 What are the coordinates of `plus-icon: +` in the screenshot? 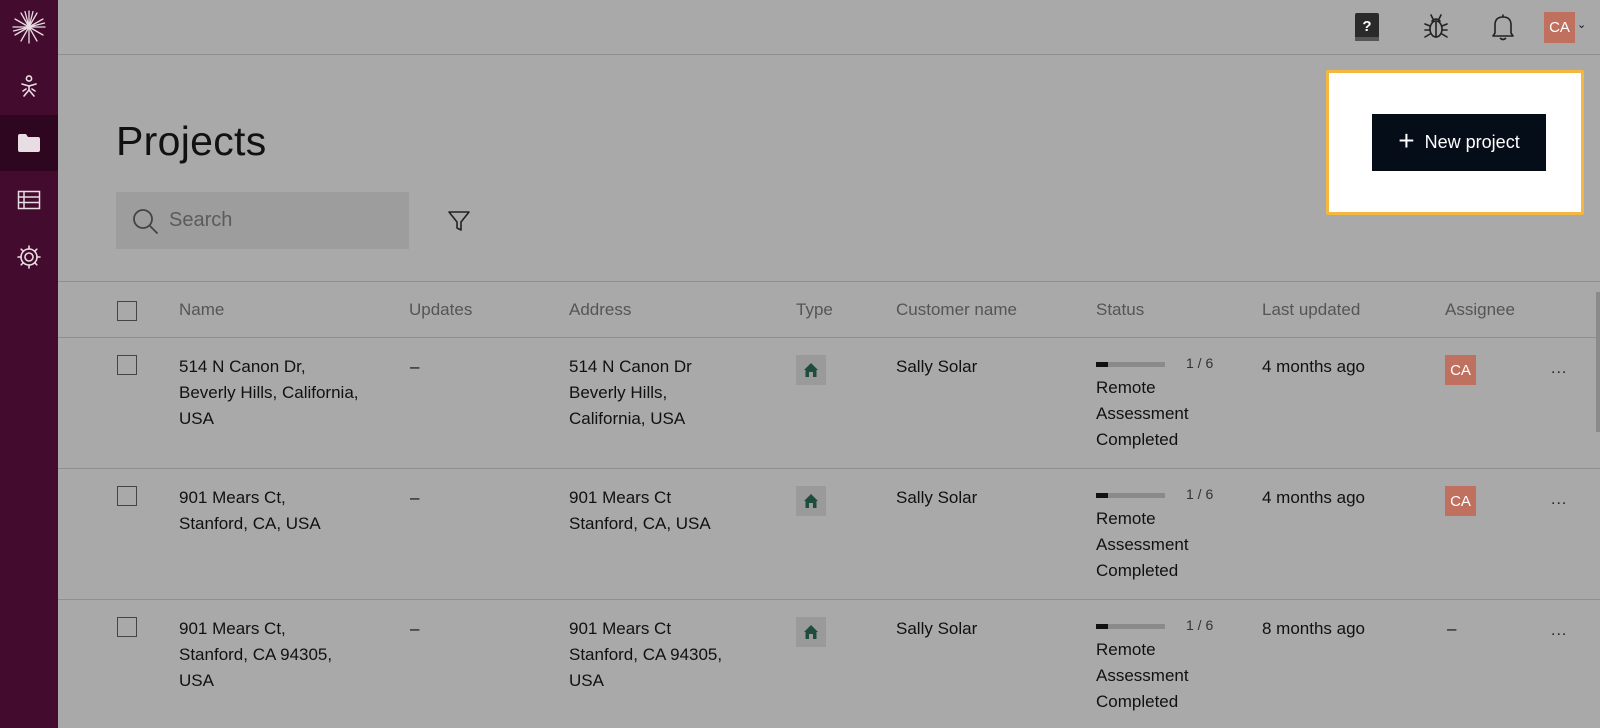 It's located at (1406, 140).